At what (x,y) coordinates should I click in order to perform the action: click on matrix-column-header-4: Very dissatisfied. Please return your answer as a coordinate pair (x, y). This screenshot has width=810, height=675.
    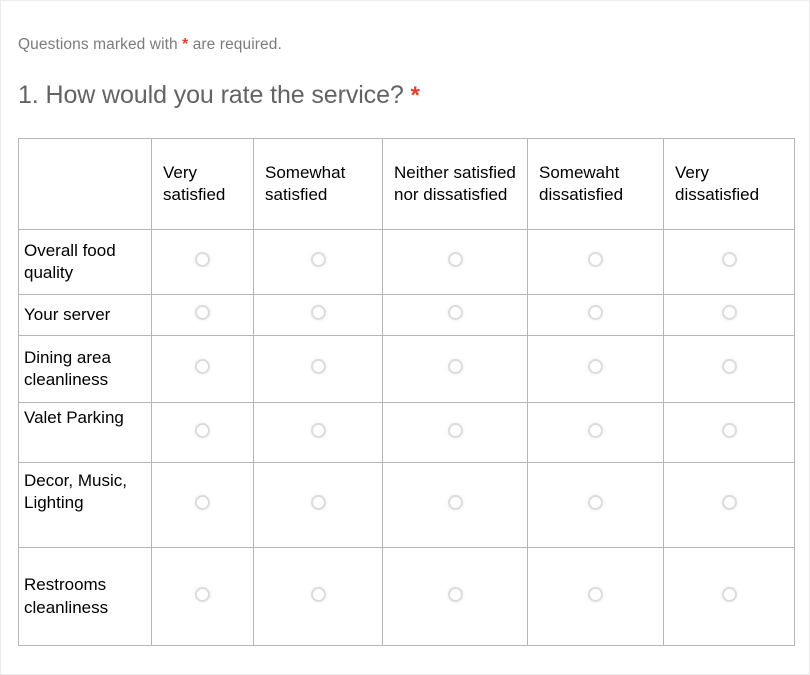
    Looking at the image, I should click on (729, 184).